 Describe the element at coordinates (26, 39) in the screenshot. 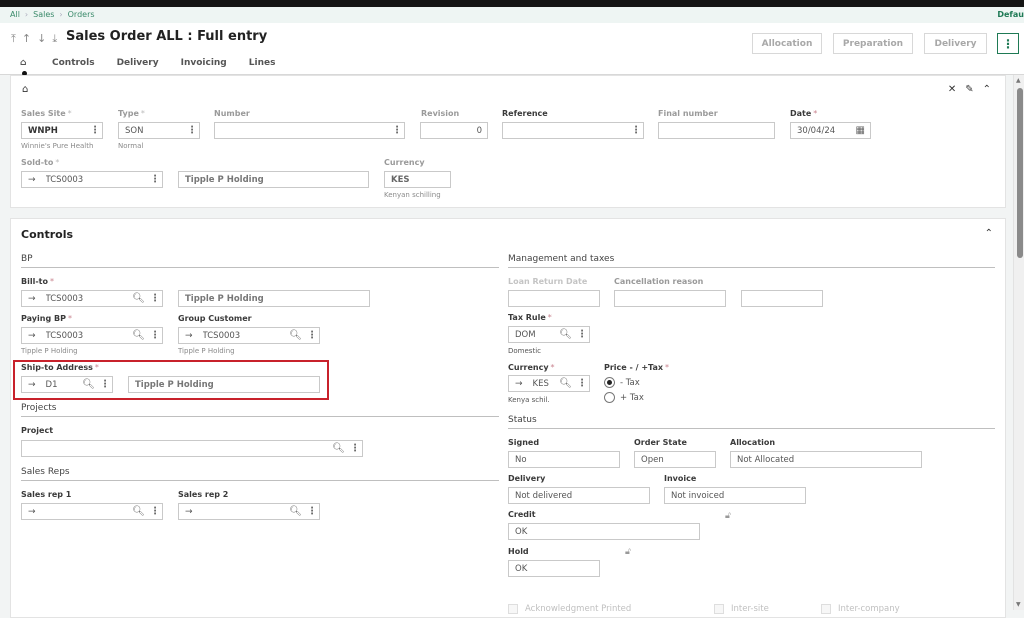

I see `previous-record-icon: ↑` at that location.